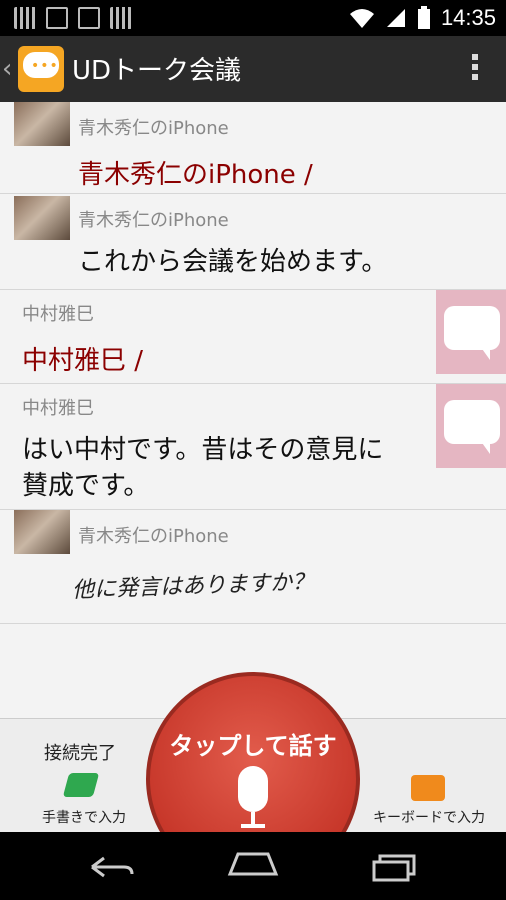  Describe the element at coordinates (395, 867) in the screenshot. I see `recent-apps-icon` at that location.